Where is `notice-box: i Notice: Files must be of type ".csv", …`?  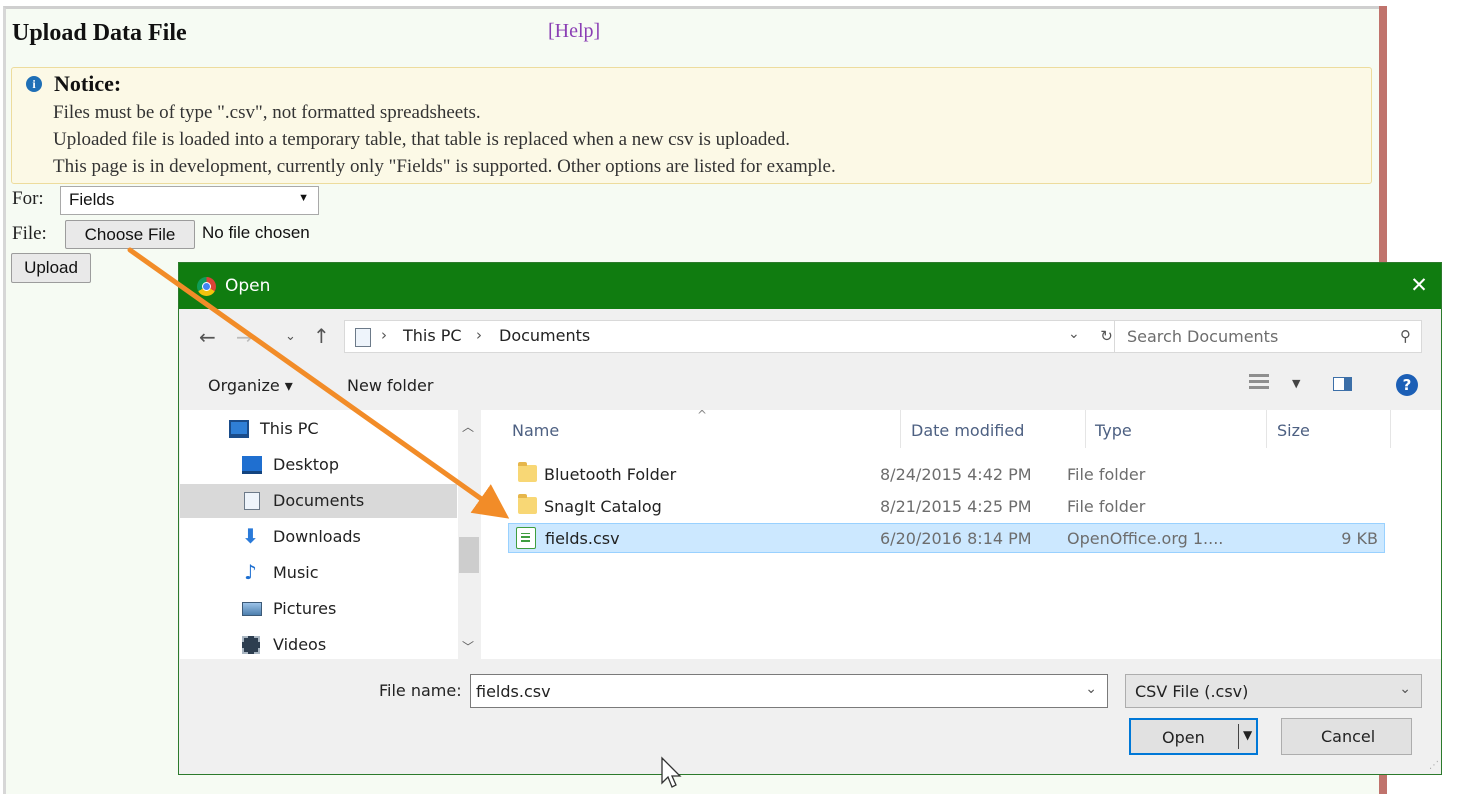
notice-box: i Notice: Files must be of type ".csv", … is located at coordinates (691, 125).